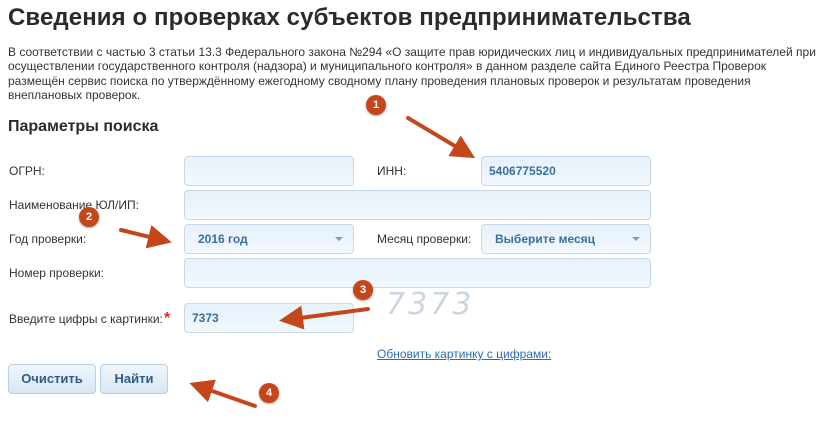 The image size is (824, 428). Describe the element at coordinates (89, 217) in the screenshot. I see `annotation-marker-2: 2` at that location.